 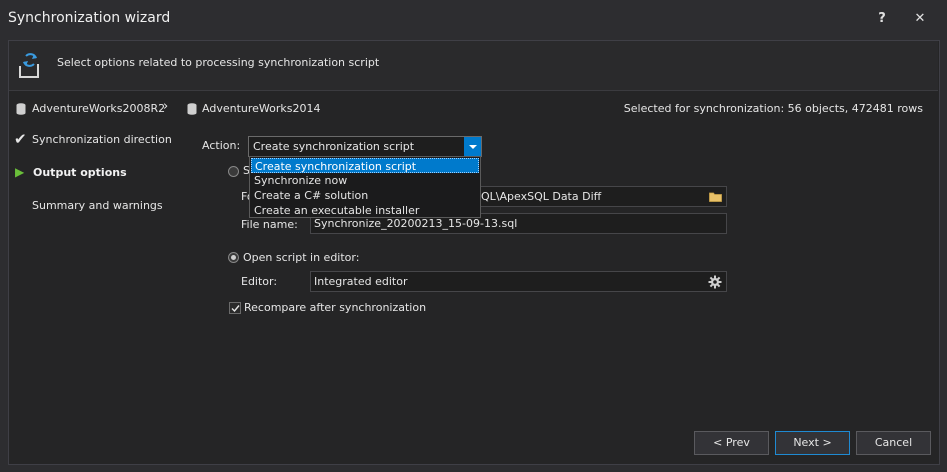 I want to click on dropdown-option-executable-installer: Create an executable installer, so click(x=366, y=210).